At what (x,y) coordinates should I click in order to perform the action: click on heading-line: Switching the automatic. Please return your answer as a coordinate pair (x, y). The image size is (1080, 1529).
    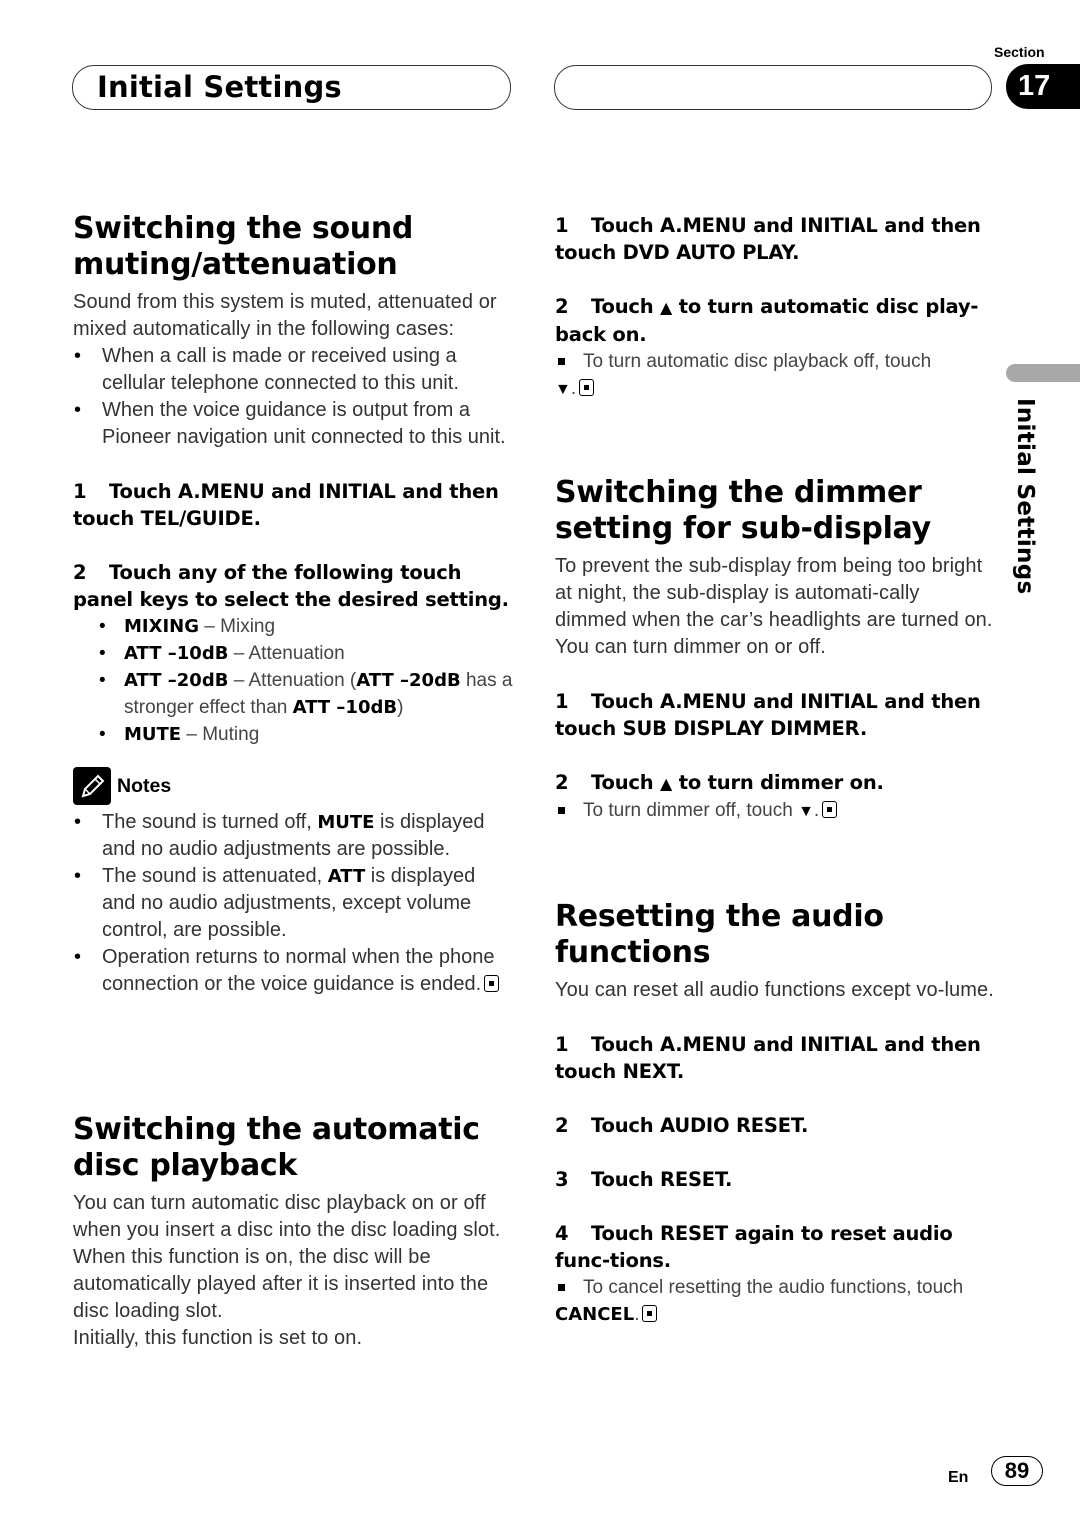
    Looking at the image, I should click on (276, 1129).